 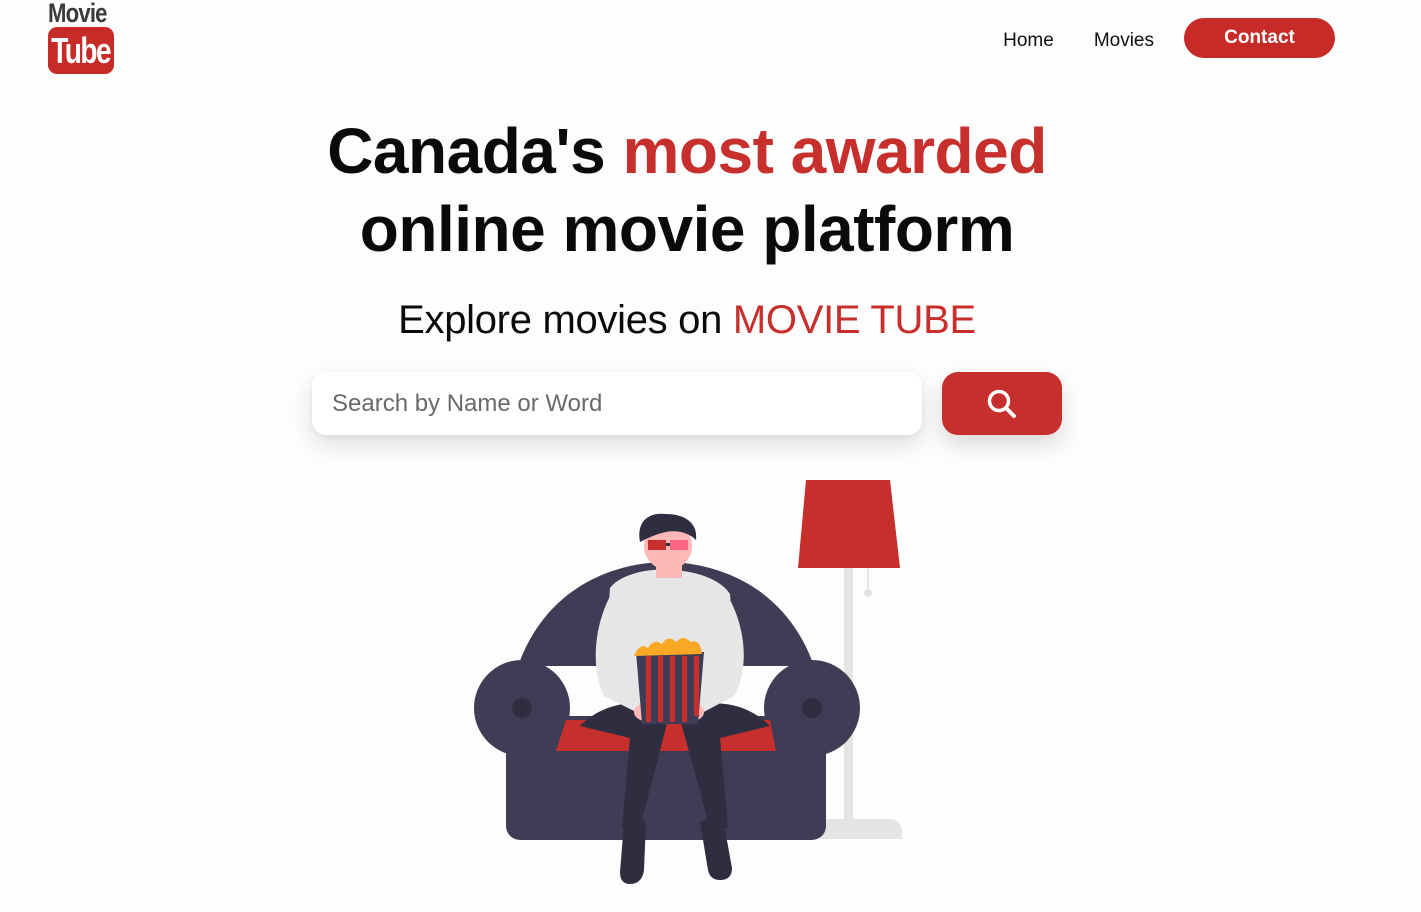 I want to click on search-input, so click(x=617, y=403).